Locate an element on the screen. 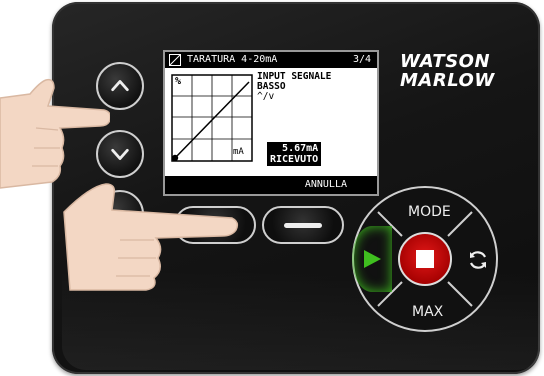  cycle-icon is located at coordinates (478, 260).